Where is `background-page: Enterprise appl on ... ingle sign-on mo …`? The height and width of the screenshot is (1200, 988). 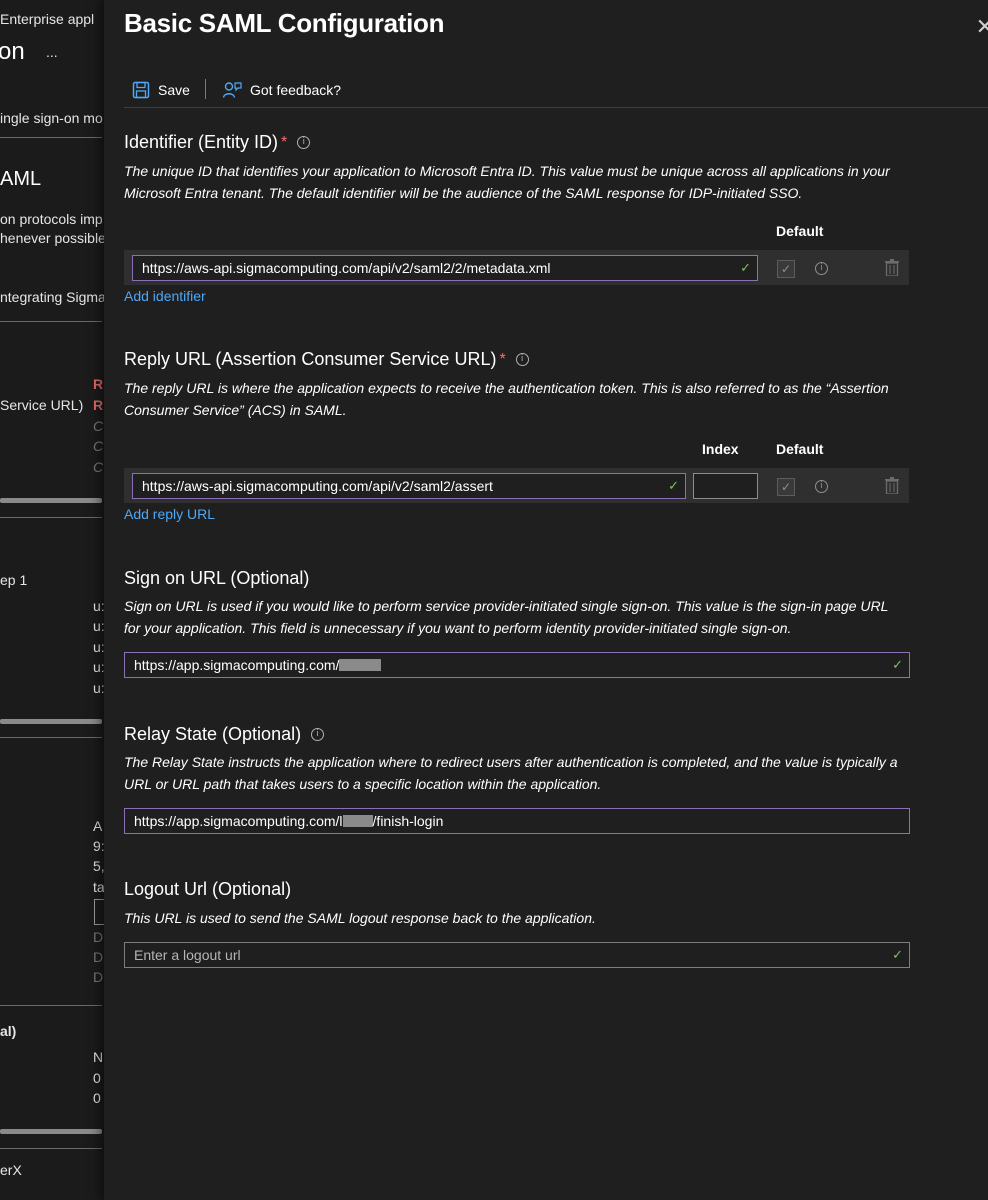 background-page: Enterprise appl on ... ingle sign-on mo … is located at coordinates (52, 600).